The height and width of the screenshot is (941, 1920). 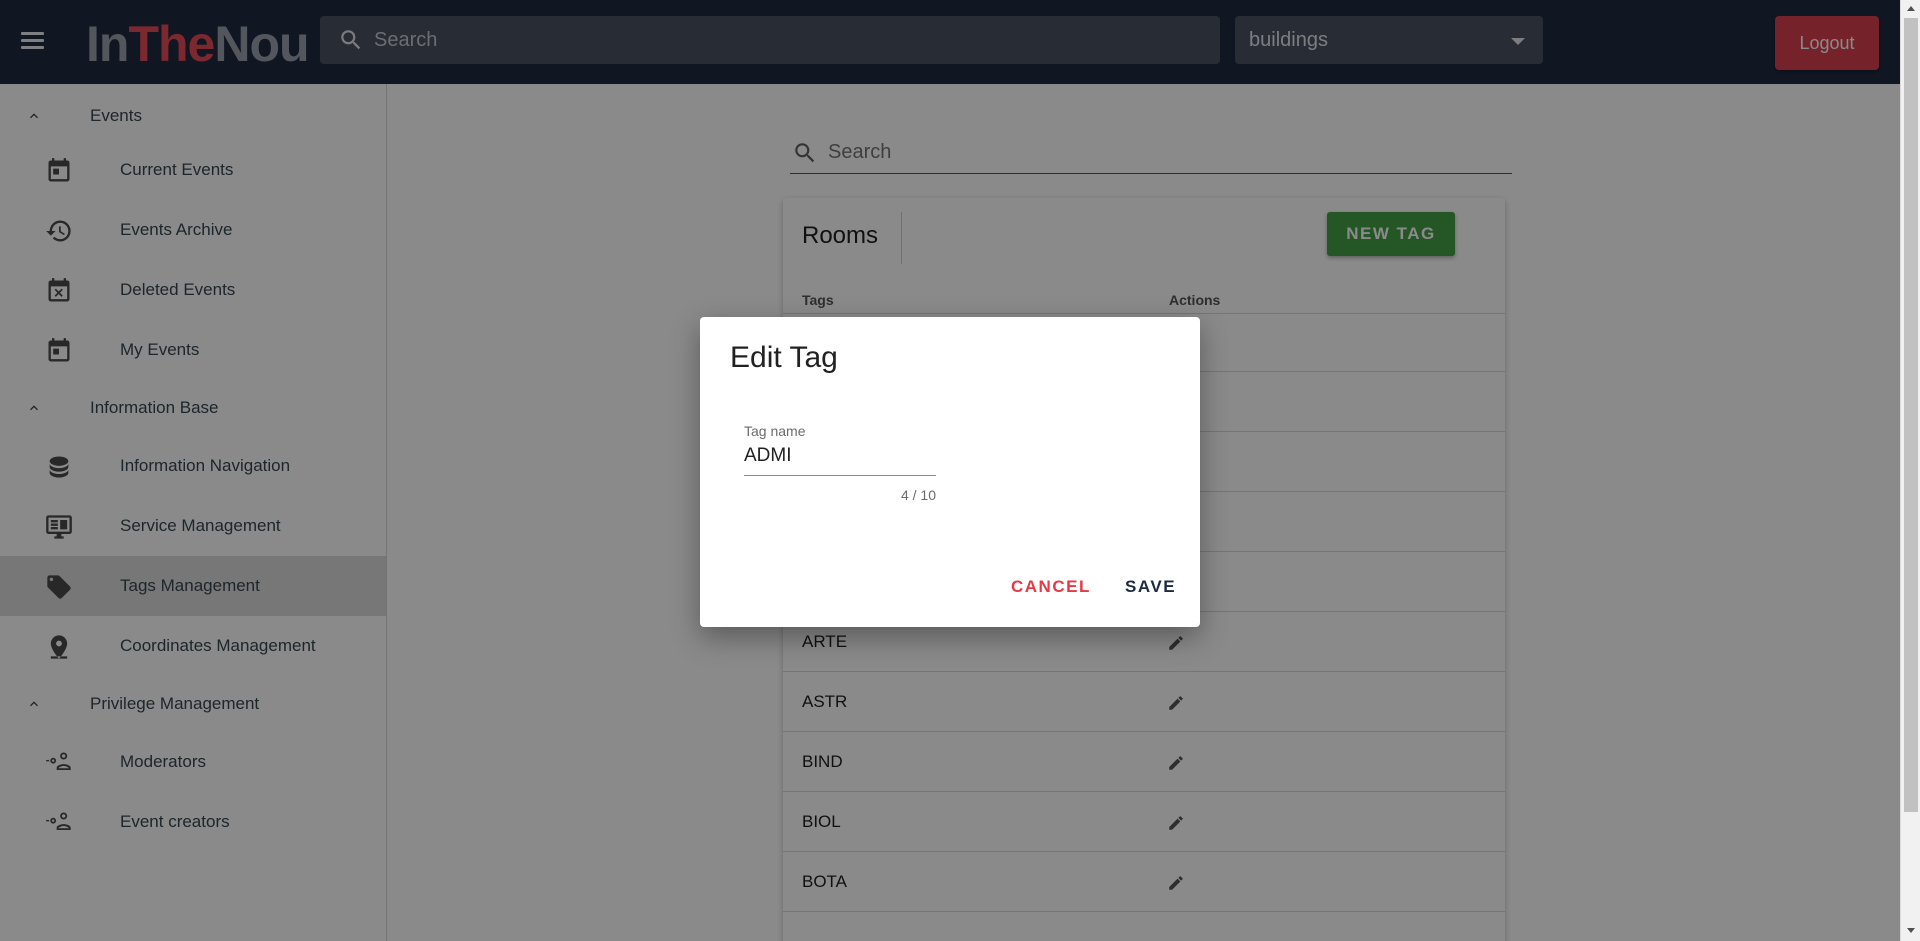 What do you see at coordinates (918, 495) in the screenshot?
I see `character-counter: 4 / 10` at bounding box center [918, 495].